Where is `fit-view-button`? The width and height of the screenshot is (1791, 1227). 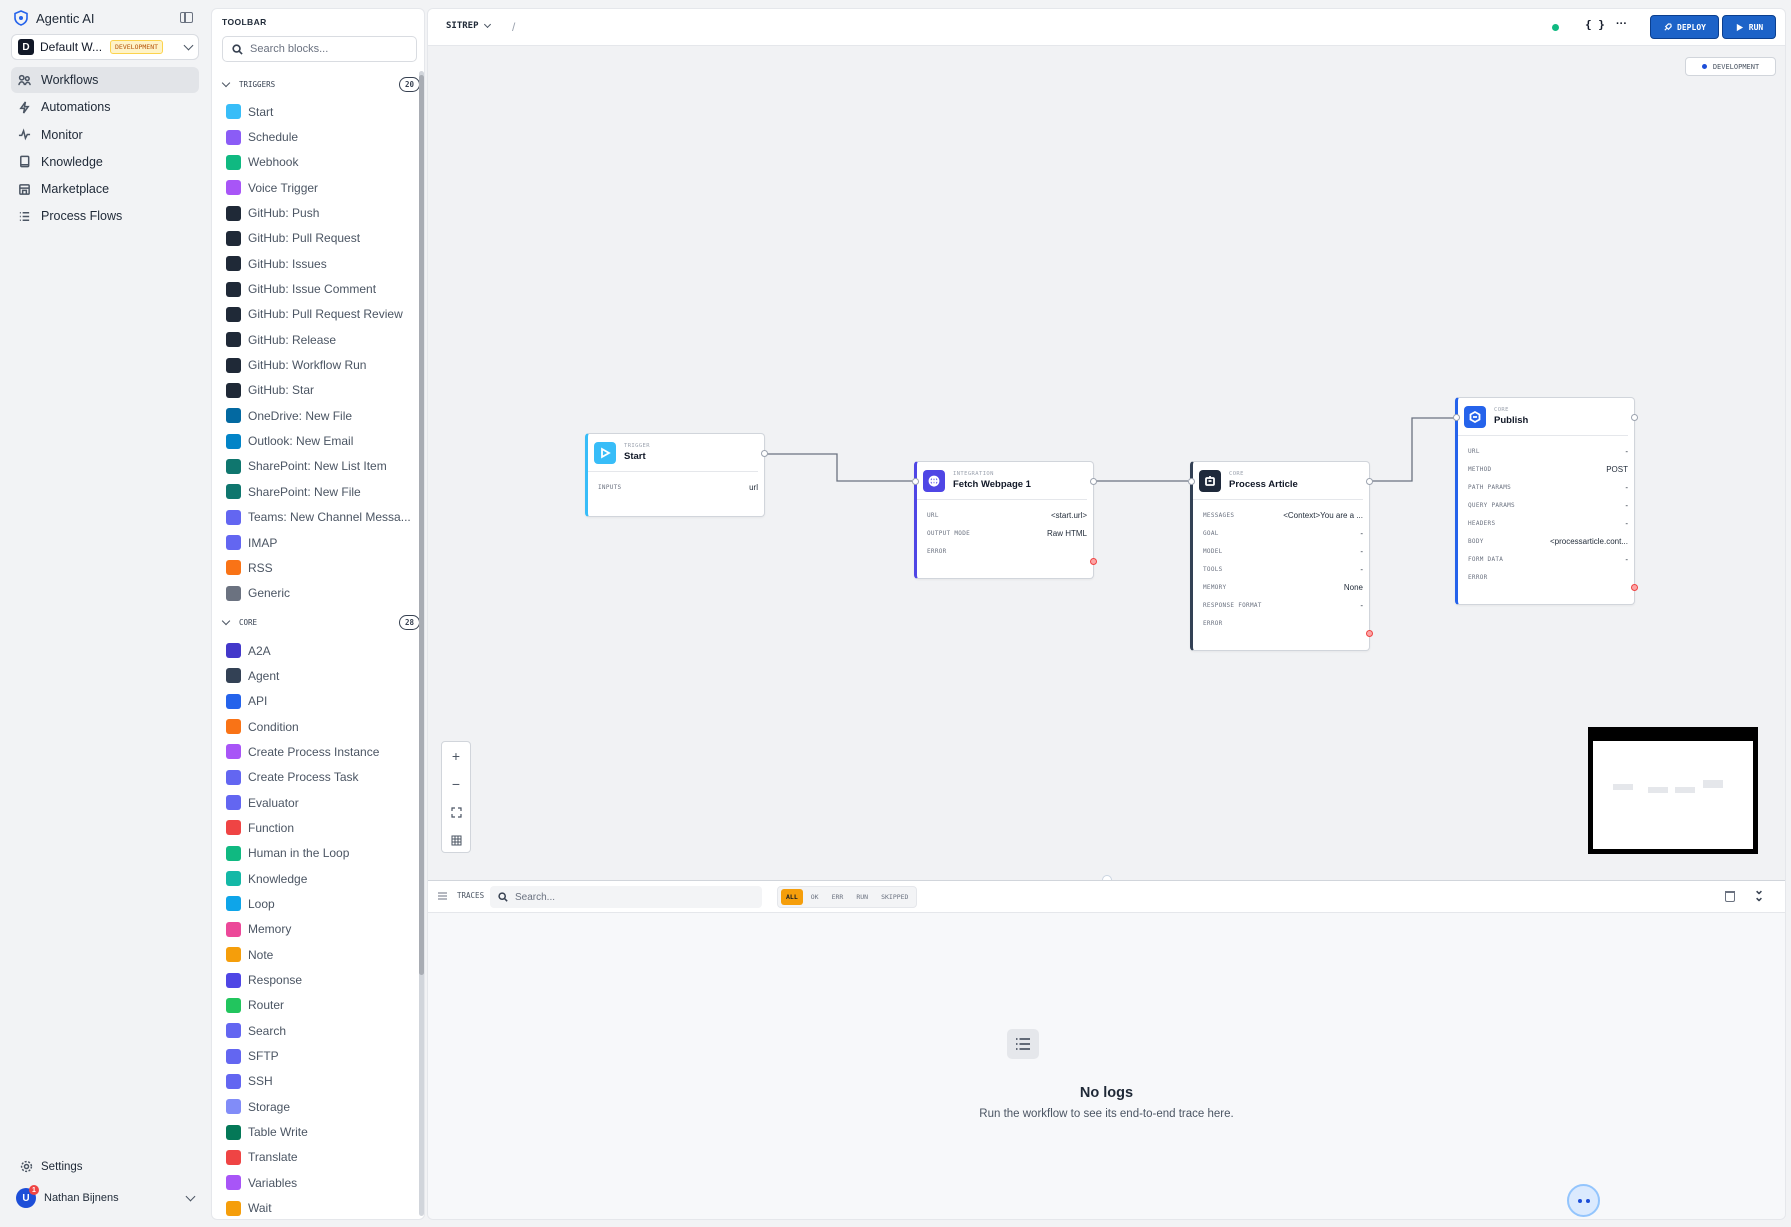
fit-view-button is located at coordinates (456, 812).